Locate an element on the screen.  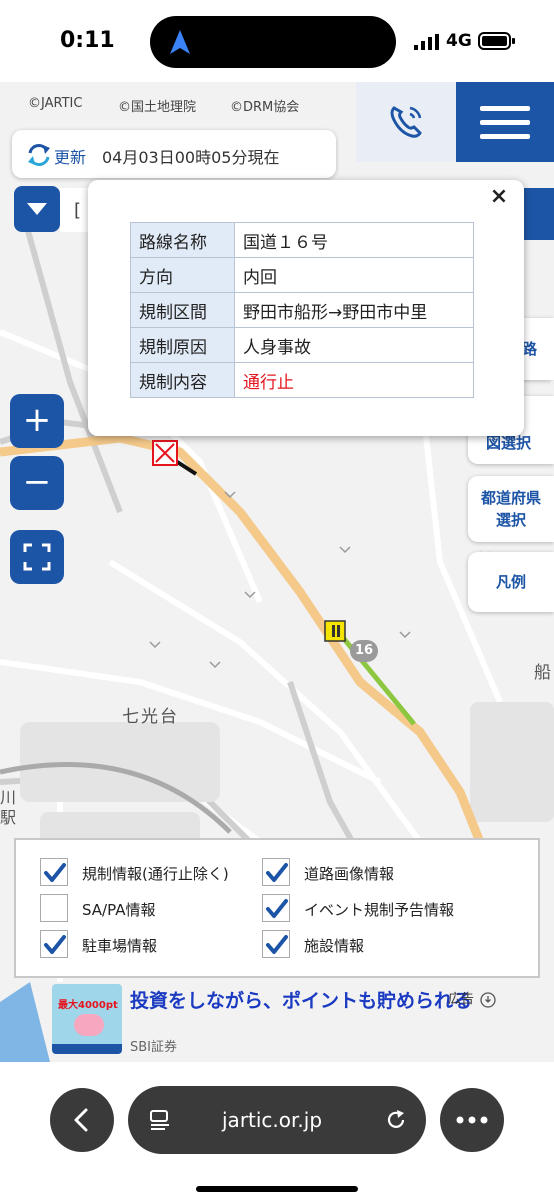
table-row: 規制区間 野田市船形→野田市中里 is located at coordinates (302, 310).